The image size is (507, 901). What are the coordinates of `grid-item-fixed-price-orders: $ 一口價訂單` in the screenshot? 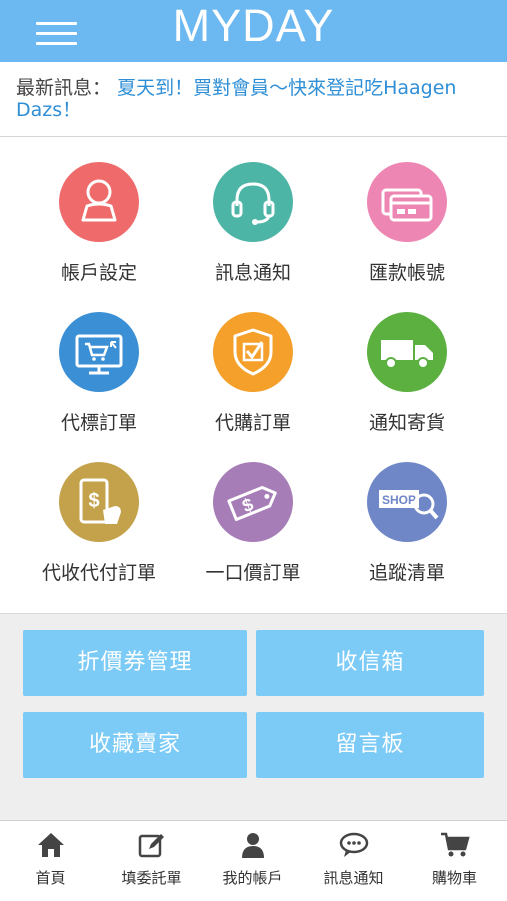 It's located at (253, 525).